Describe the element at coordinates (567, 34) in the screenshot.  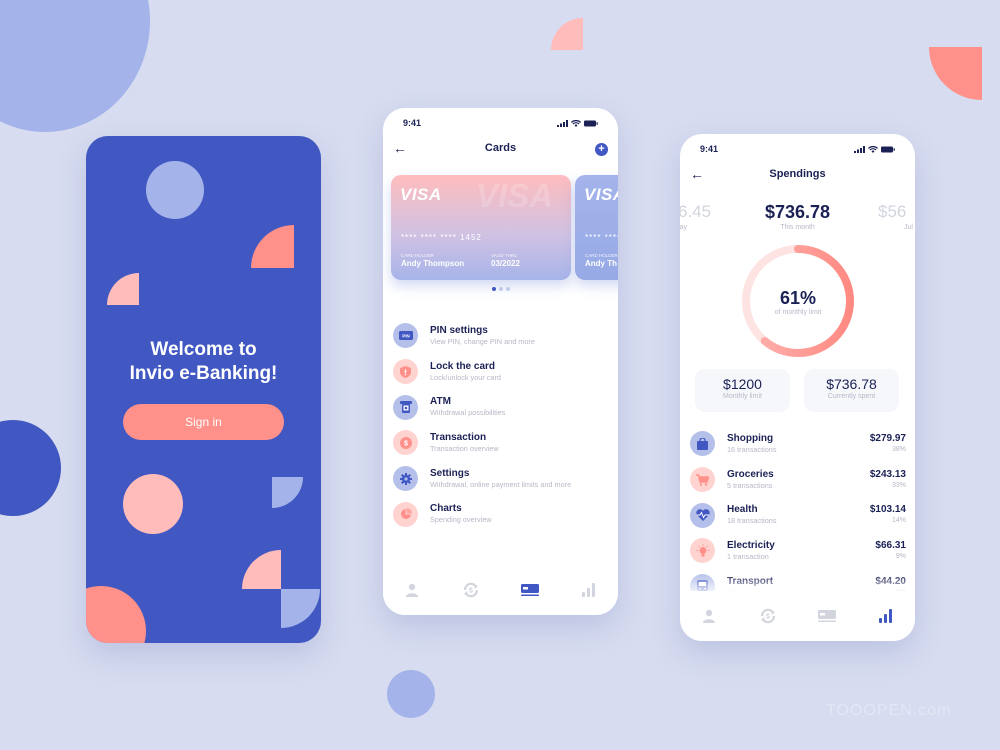
I see `decor-quarter-top` at that location.